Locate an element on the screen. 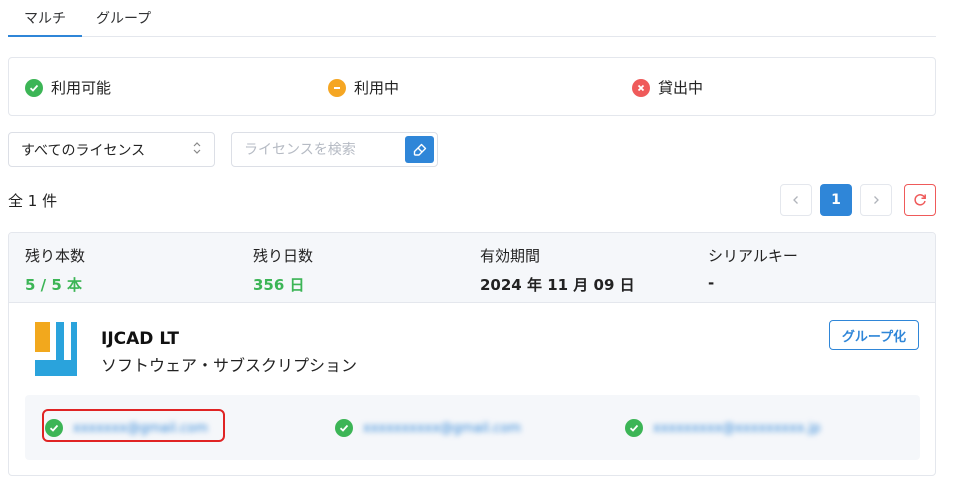 Image resolution: width=953 pixels, height=482 pixels. stat-valid-period: 有効期間 2024 年 11 月 09 日 is located at coordinates (557, 270).